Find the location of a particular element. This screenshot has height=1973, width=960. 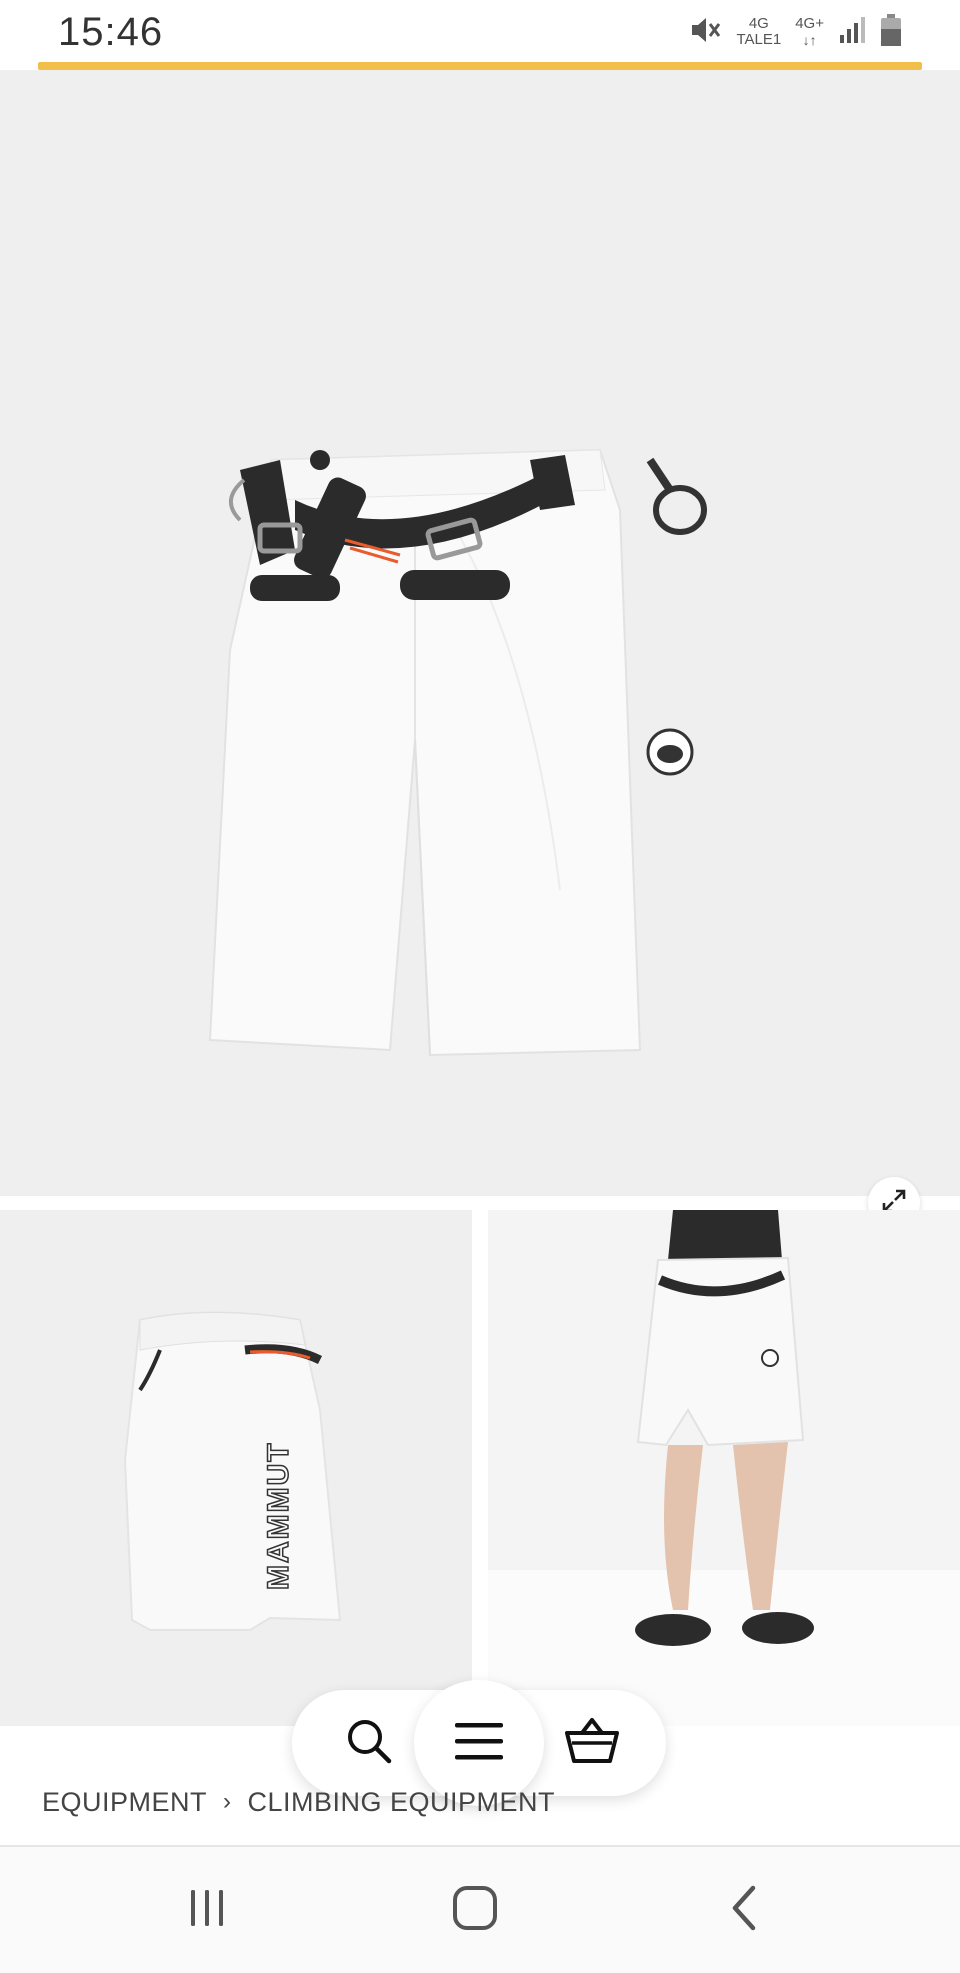

back-button is located at coordinates (745, 1910).